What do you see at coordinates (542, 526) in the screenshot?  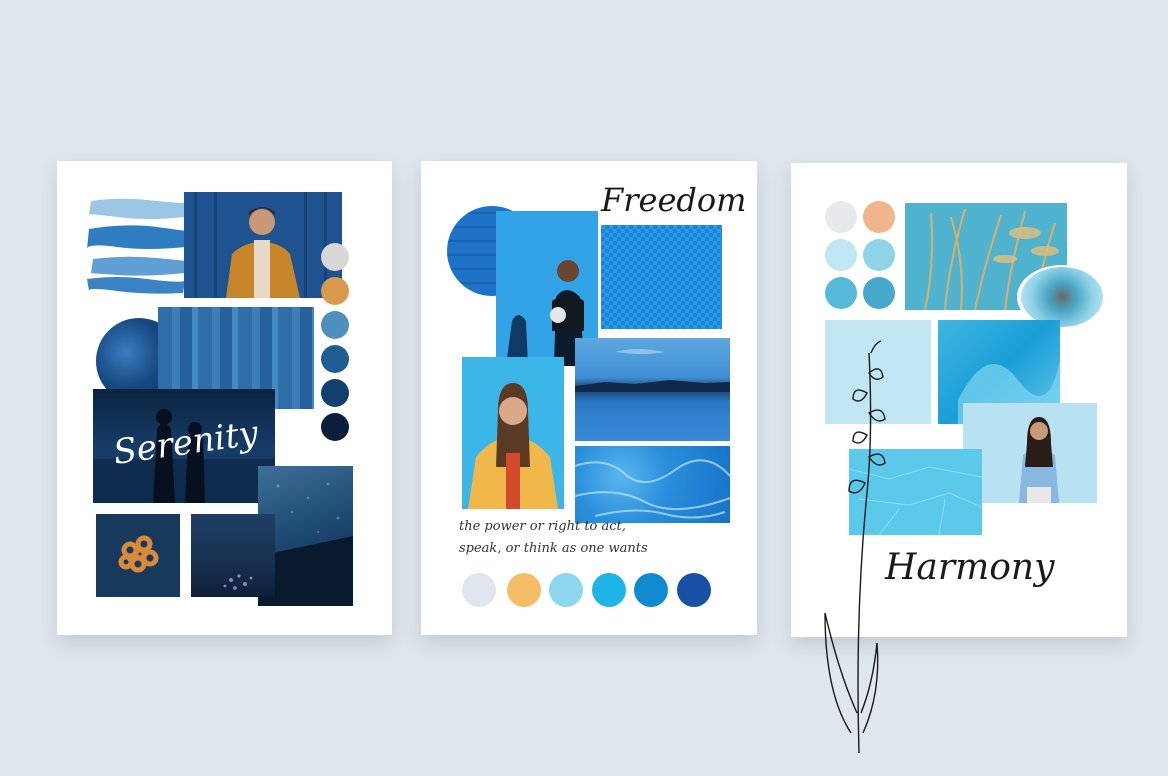 I see `board-caption-line-1: the power or right to act,` at bounding box center [542, 526].